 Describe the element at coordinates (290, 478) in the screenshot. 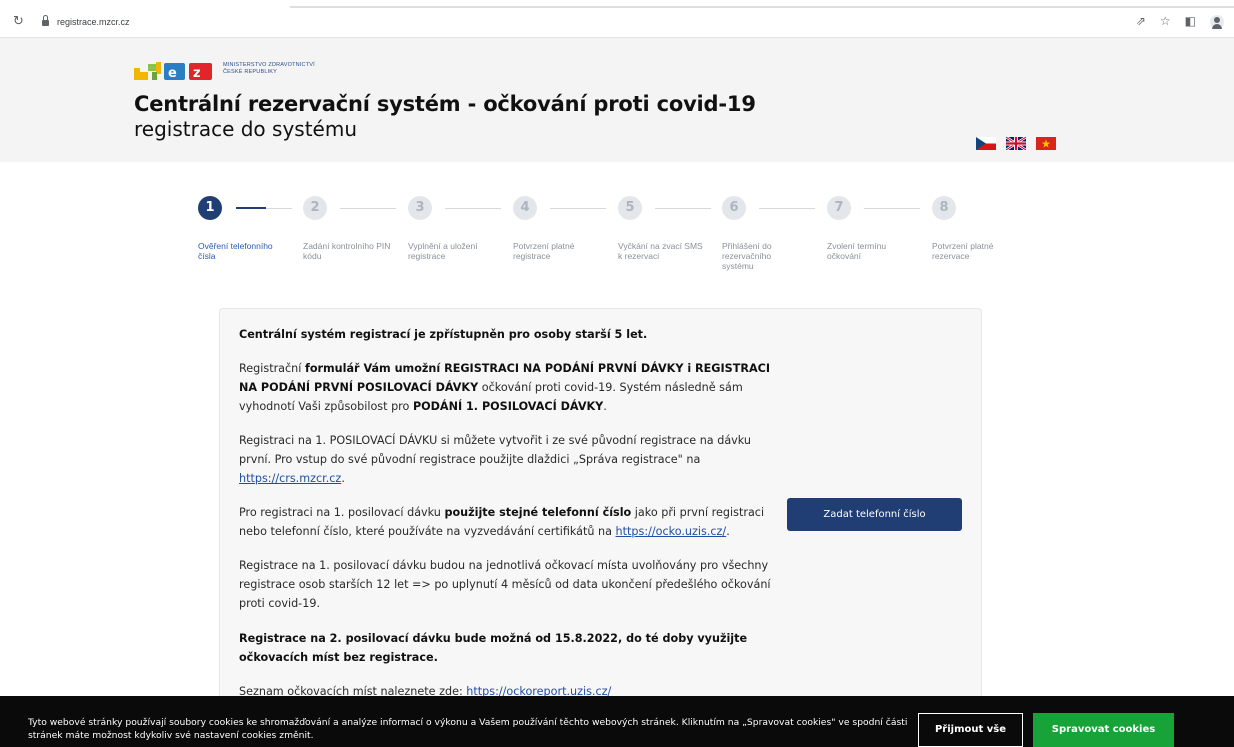

I see `crs-link: https://crs.mzcr.cz` at that location.